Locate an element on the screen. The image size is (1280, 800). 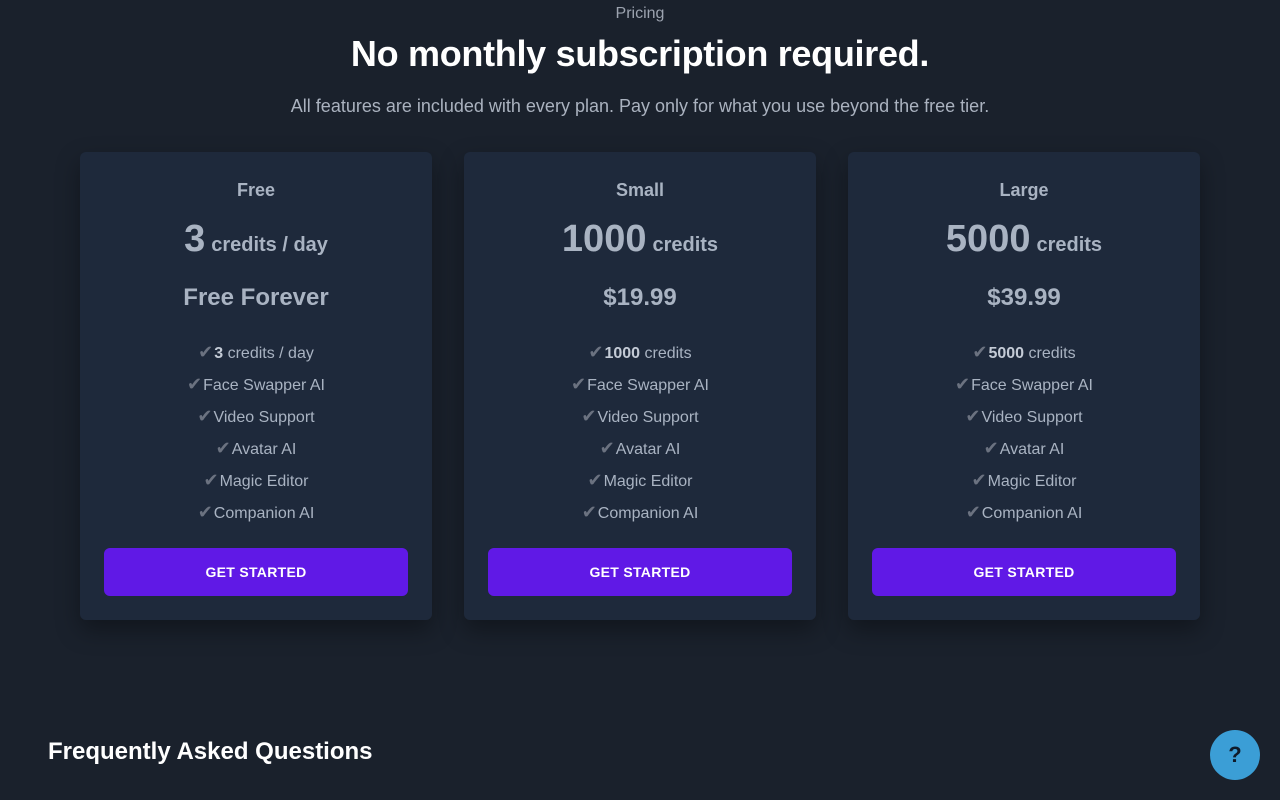
page-title: No monthly subscription required. is located at coordinates (640, 53).